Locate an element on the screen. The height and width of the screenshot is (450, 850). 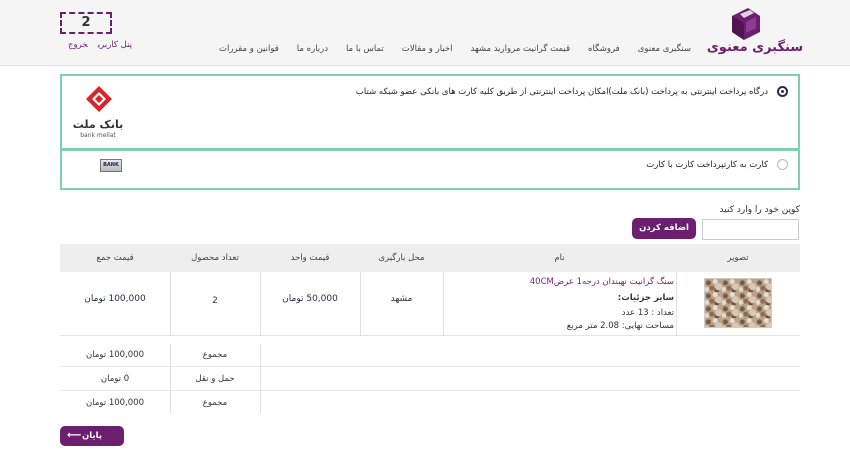
mellat-logo: بانک ملت bank mellat is located at coordinates (98, 113).